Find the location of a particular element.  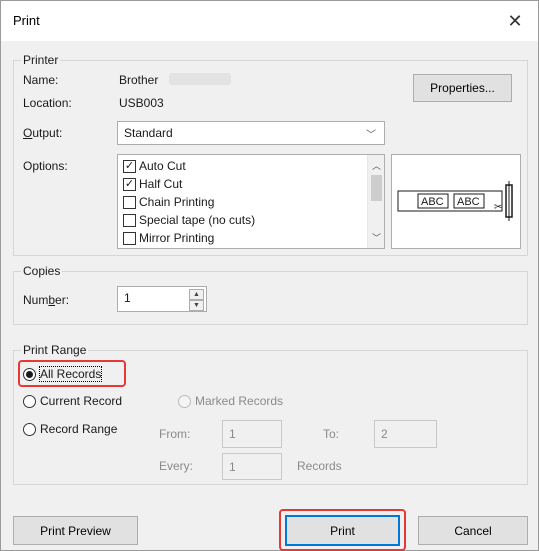

radio-record-range-circle is located at coordinates (29, 429).